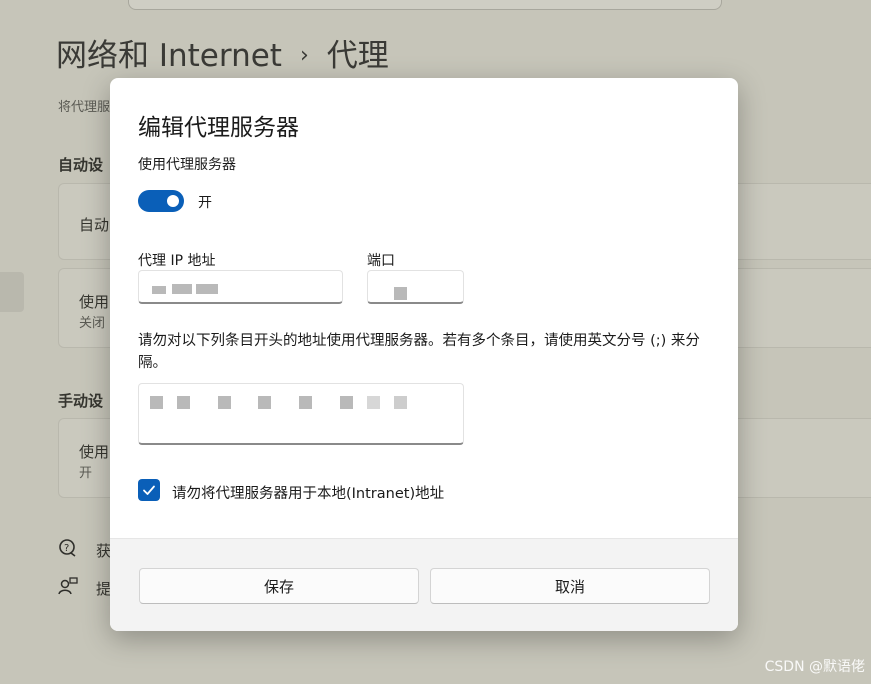  What do you see at coordinates (173, 201) in the screenshot?
I see `toggle-knob` at bounding box center [173, 201].